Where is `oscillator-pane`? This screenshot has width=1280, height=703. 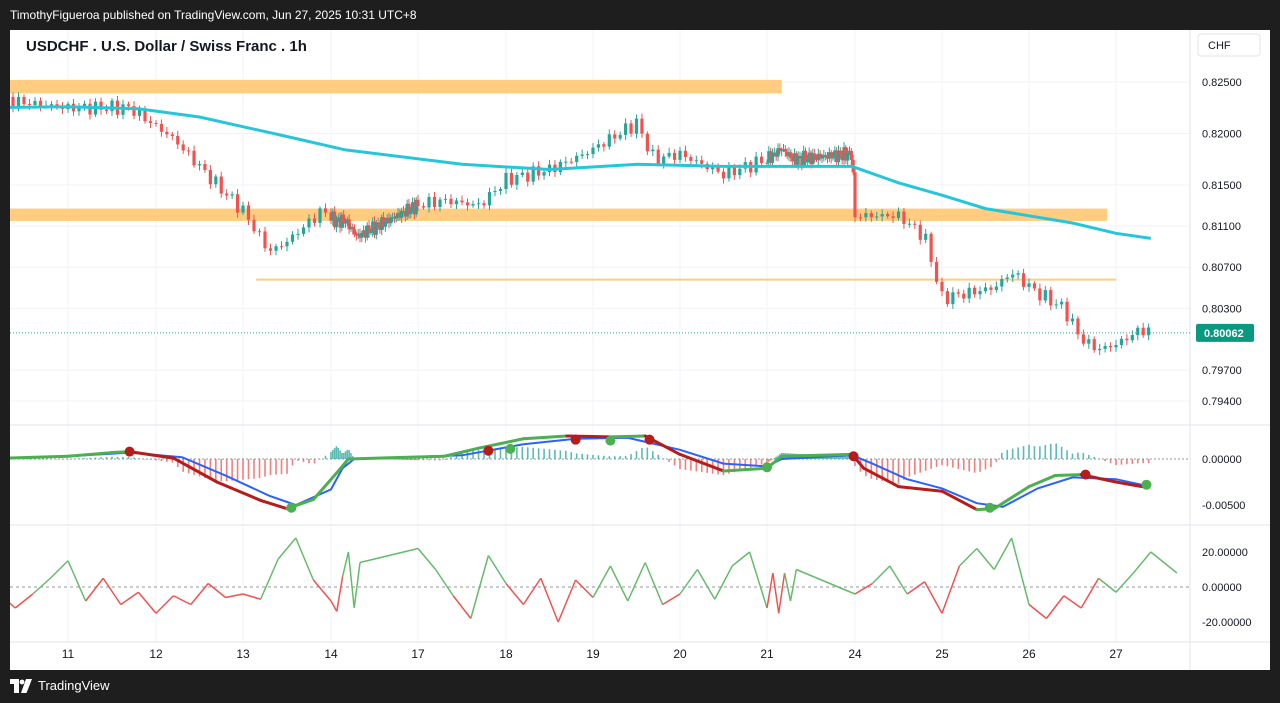
oscillator-pane is located at coordinates (595, 580).